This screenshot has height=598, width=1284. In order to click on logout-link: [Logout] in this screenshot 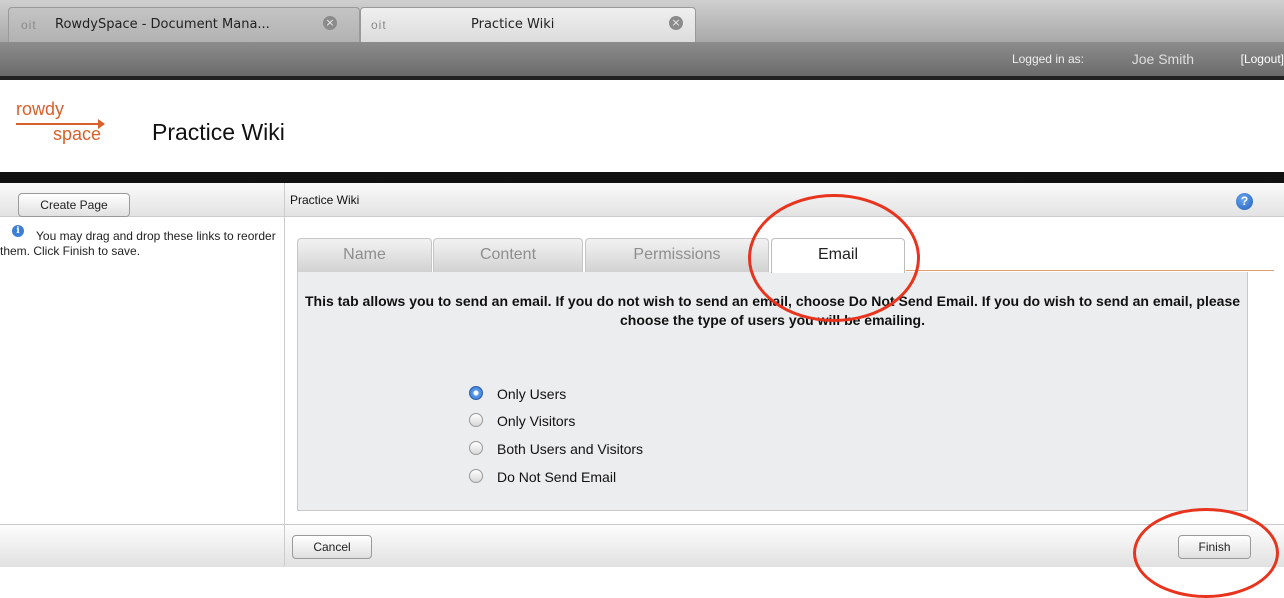, I will do `click(1262, 59)`.